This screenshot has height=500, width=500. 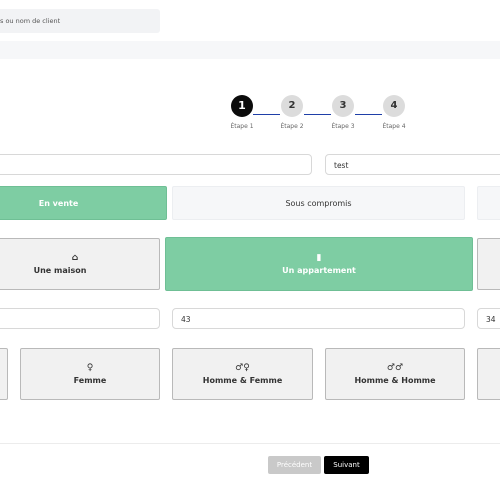 What do you see at coordinates (242, 374) in the screenshot?
I see `occupant-option-homme-femme: ♂♀ Homme & Femme` at bounding box center [242, 374].